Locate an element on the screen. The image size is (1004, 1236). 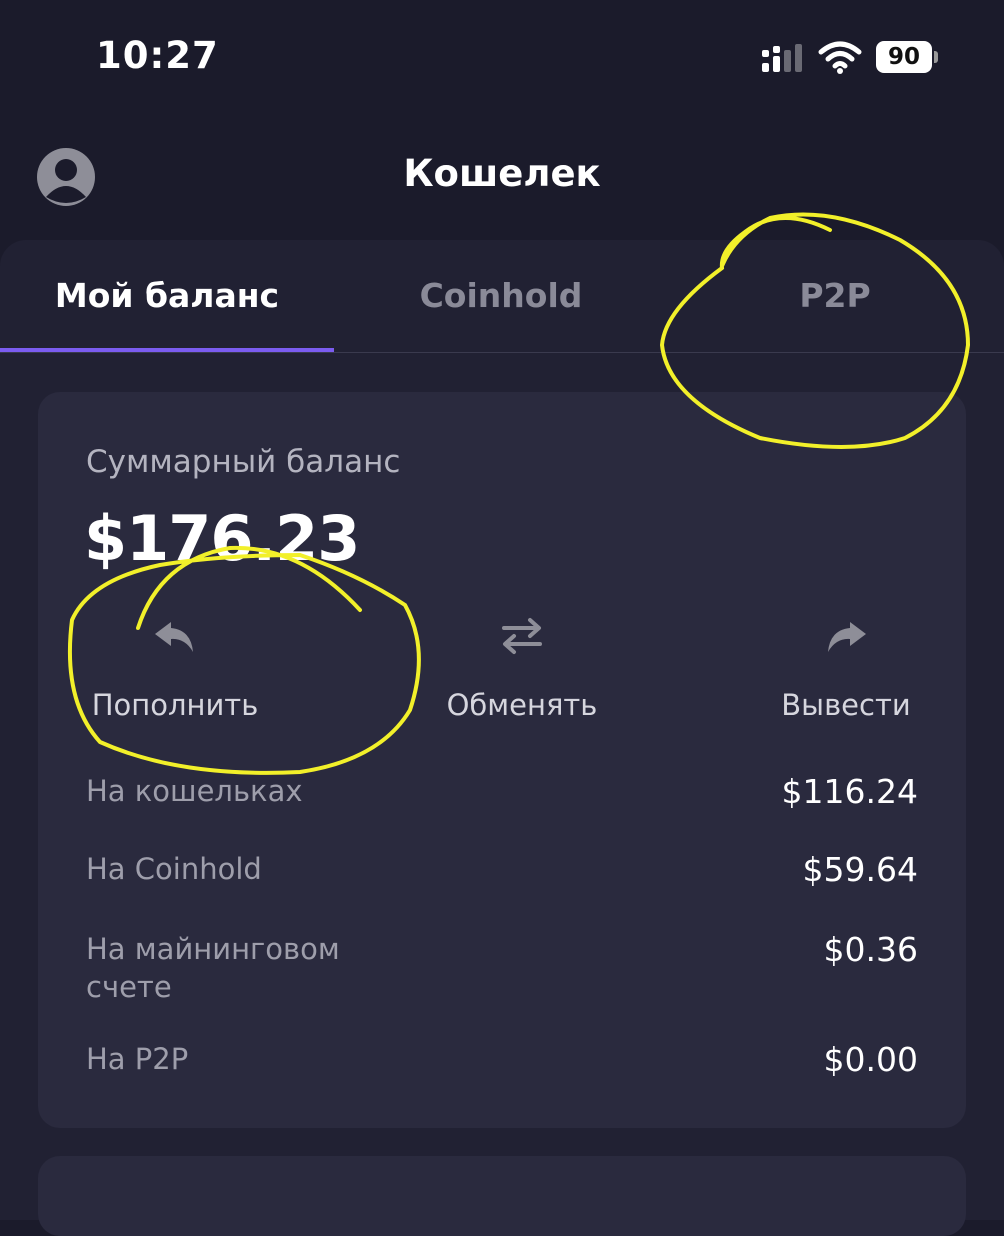
tab-bar: Мой баланс Coinhold P2P is located at coordinates (502, 297).